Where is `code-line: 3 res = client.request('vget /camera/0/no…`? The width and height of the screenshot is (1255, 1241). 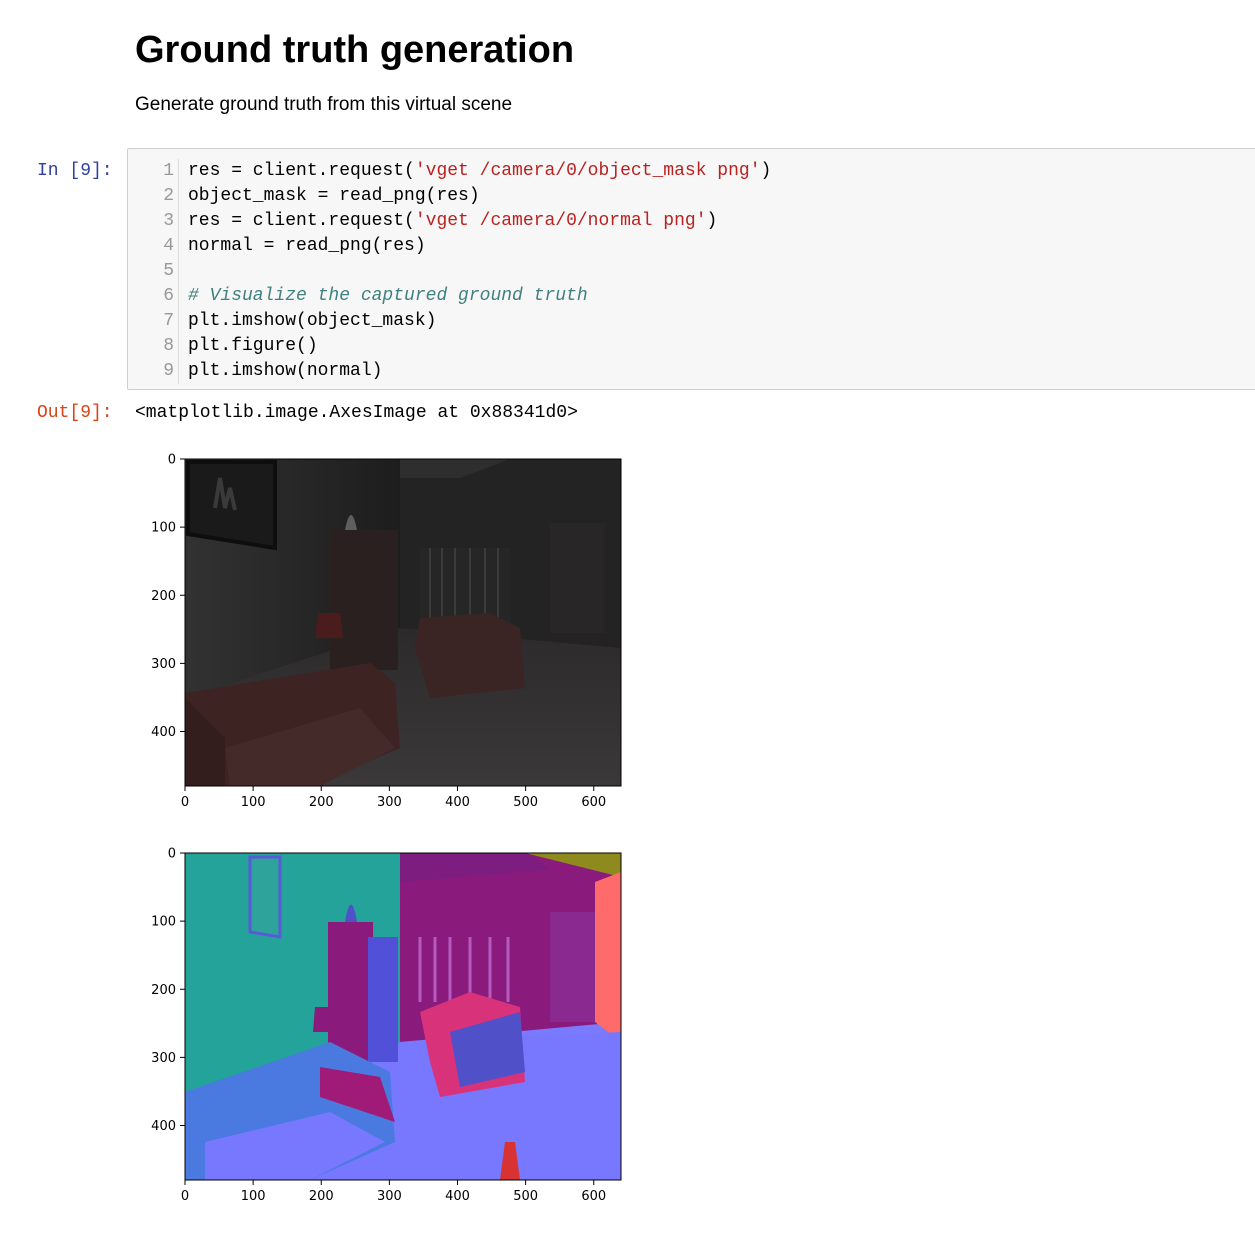
code-line: 3 res = client.request('vget /camera/0/no… is located at coordinates (688, 221).